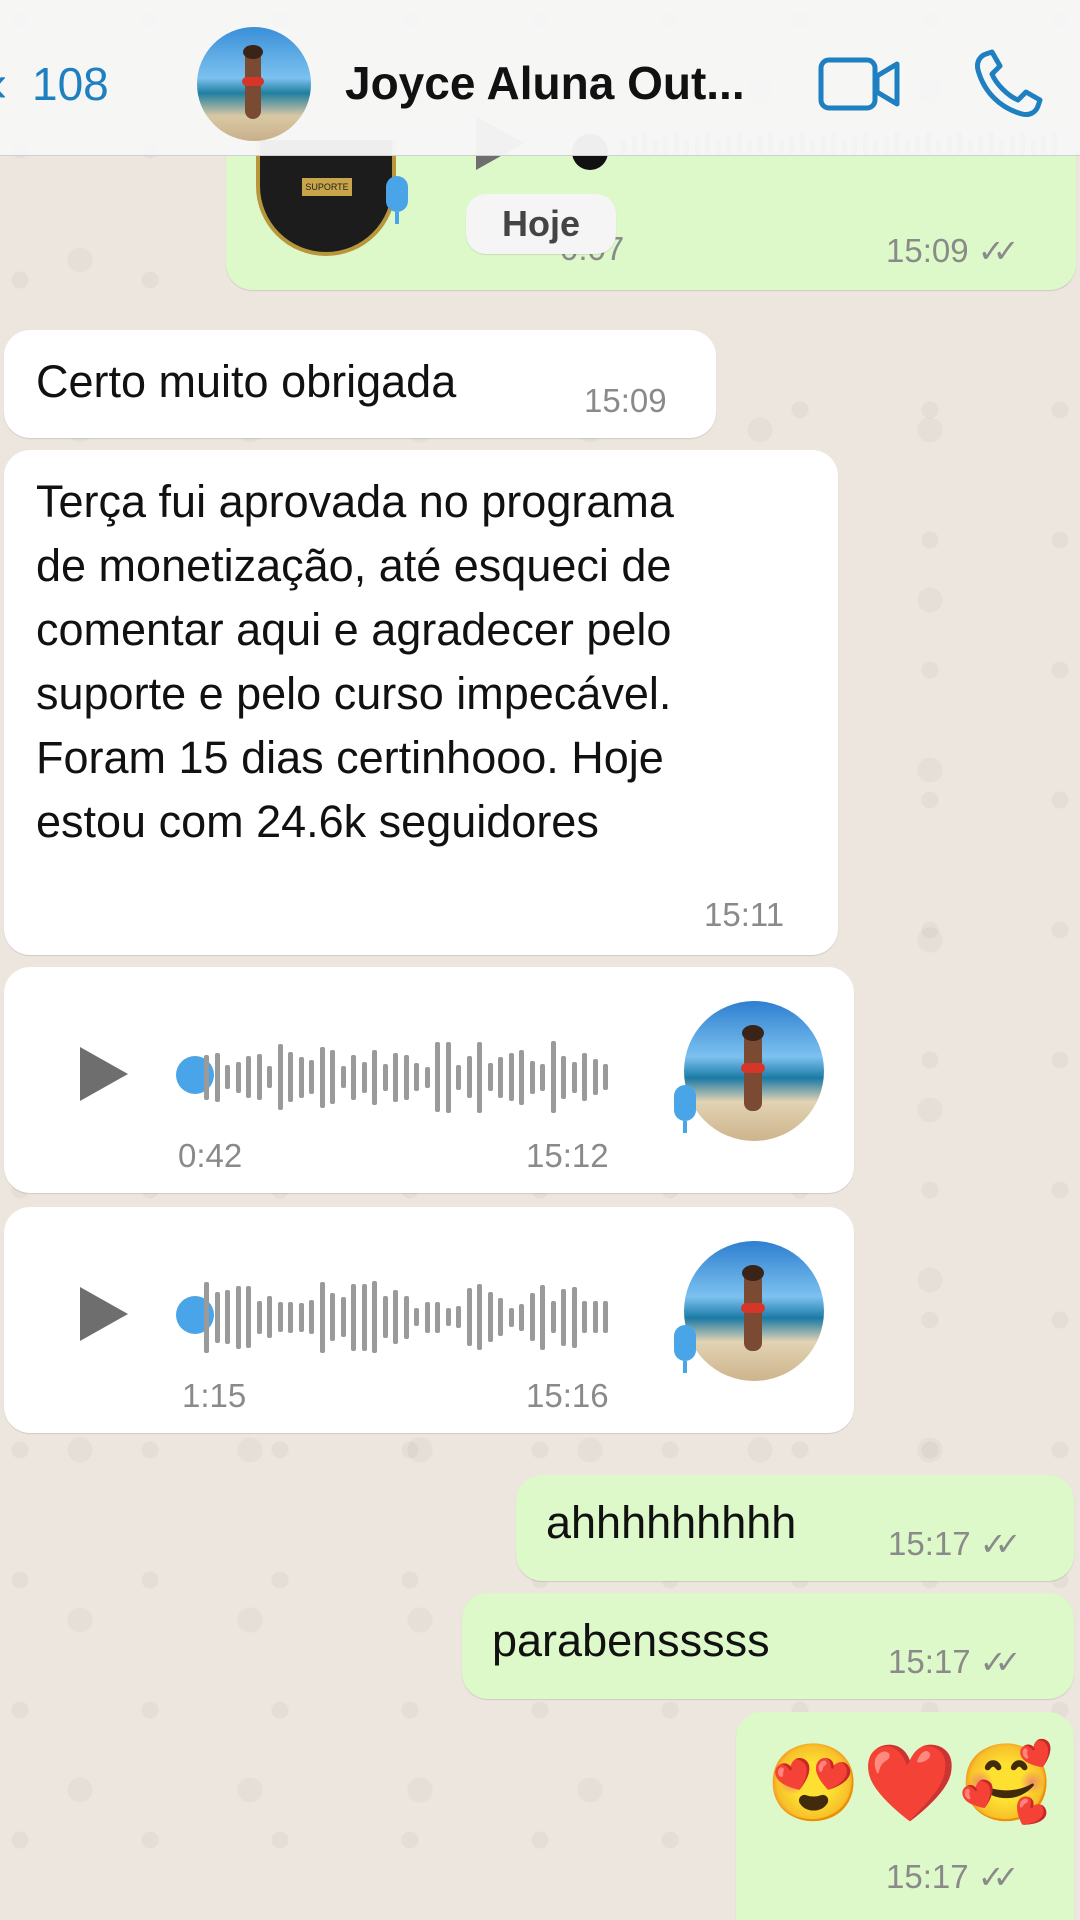 Image resolution: width=1080 pixels, height=1920 pixels. Describe the element at coordinates (354, 629) in the screenshot. I see `message-line: comentar aqui e agradecer pelo` at that location.